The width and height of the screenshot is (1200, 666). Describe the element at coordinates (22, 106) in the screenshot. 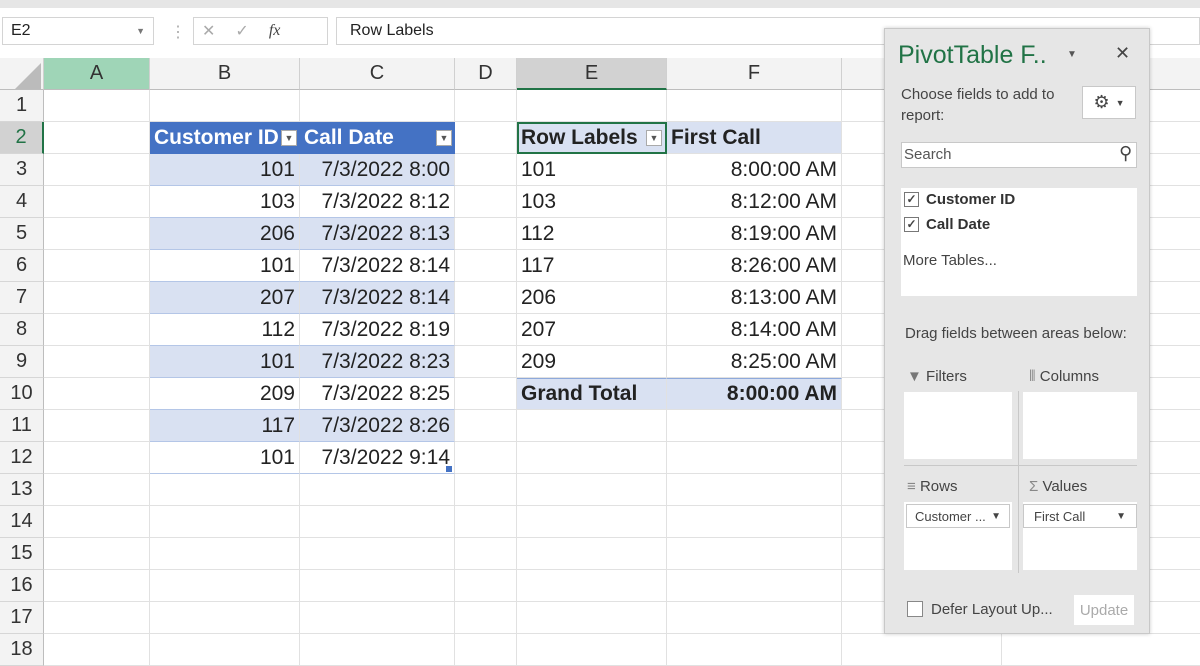

I see `row-header-1: 1` at that location.